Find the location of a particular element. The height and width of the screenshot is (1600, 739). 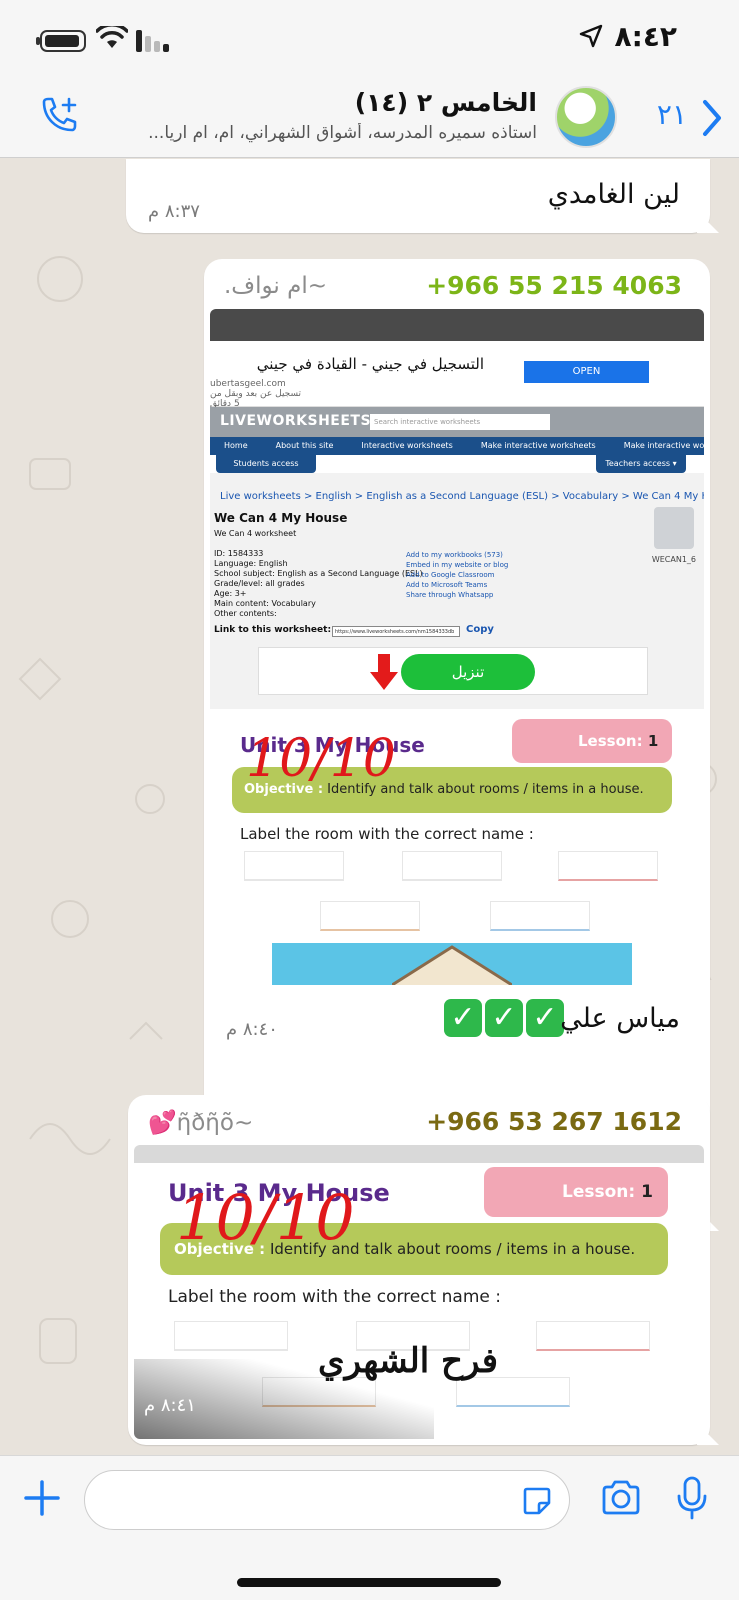

message-input is located at coordinates (327, 1500).